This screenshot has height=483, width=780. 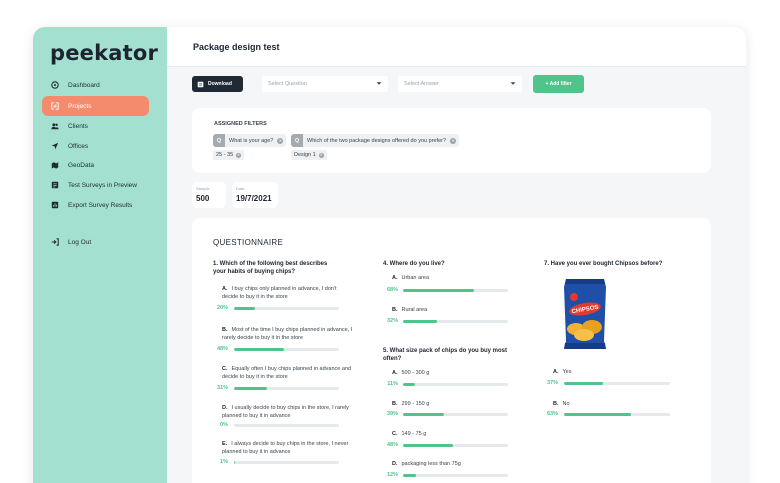 I want to click on answer-percent: 11%, so click(x=392, y=384).